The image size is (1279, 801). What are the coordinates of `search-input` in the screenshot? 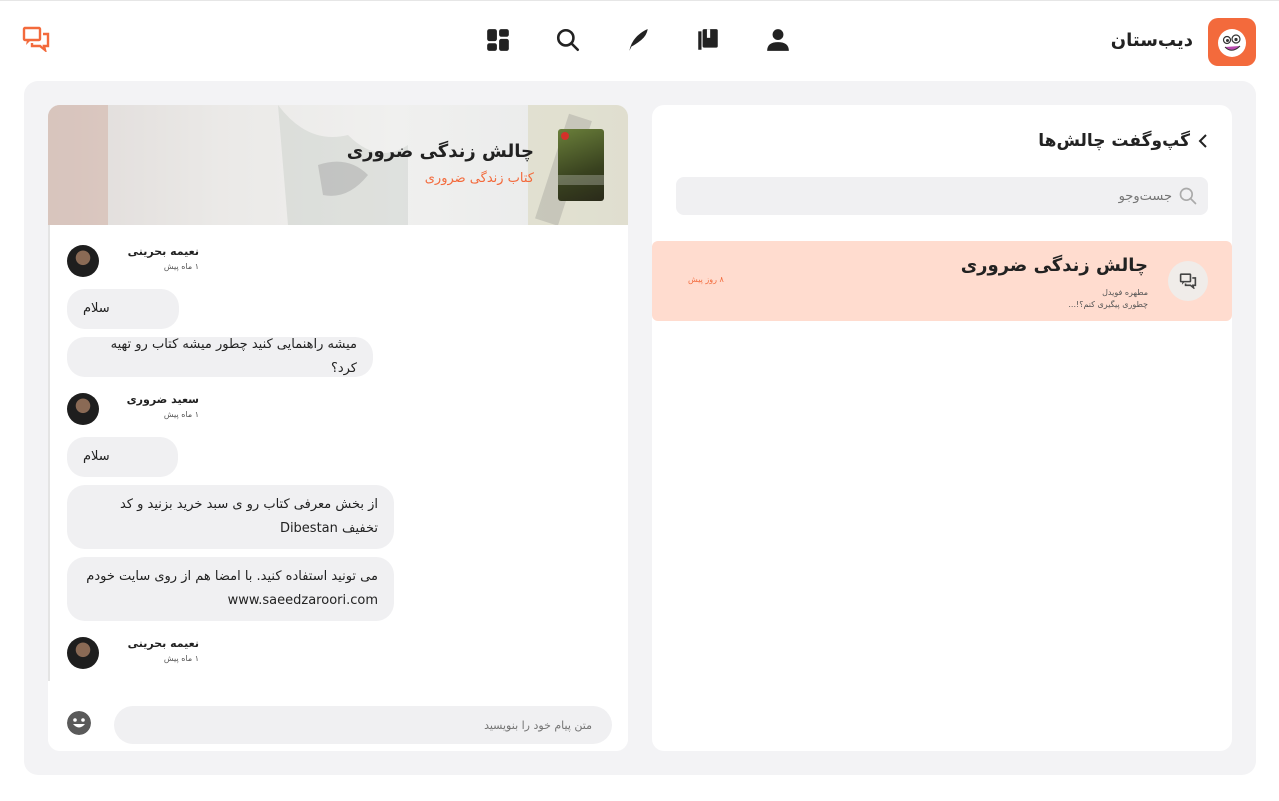 It's located at (1022, 196).